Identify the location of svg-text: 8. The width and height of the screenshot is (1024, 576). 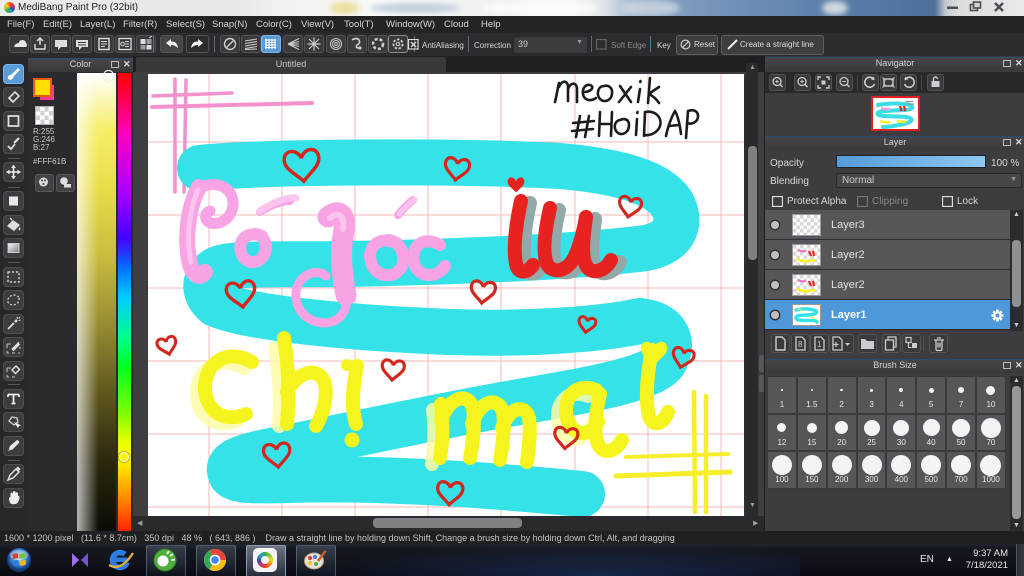
(800, 344).